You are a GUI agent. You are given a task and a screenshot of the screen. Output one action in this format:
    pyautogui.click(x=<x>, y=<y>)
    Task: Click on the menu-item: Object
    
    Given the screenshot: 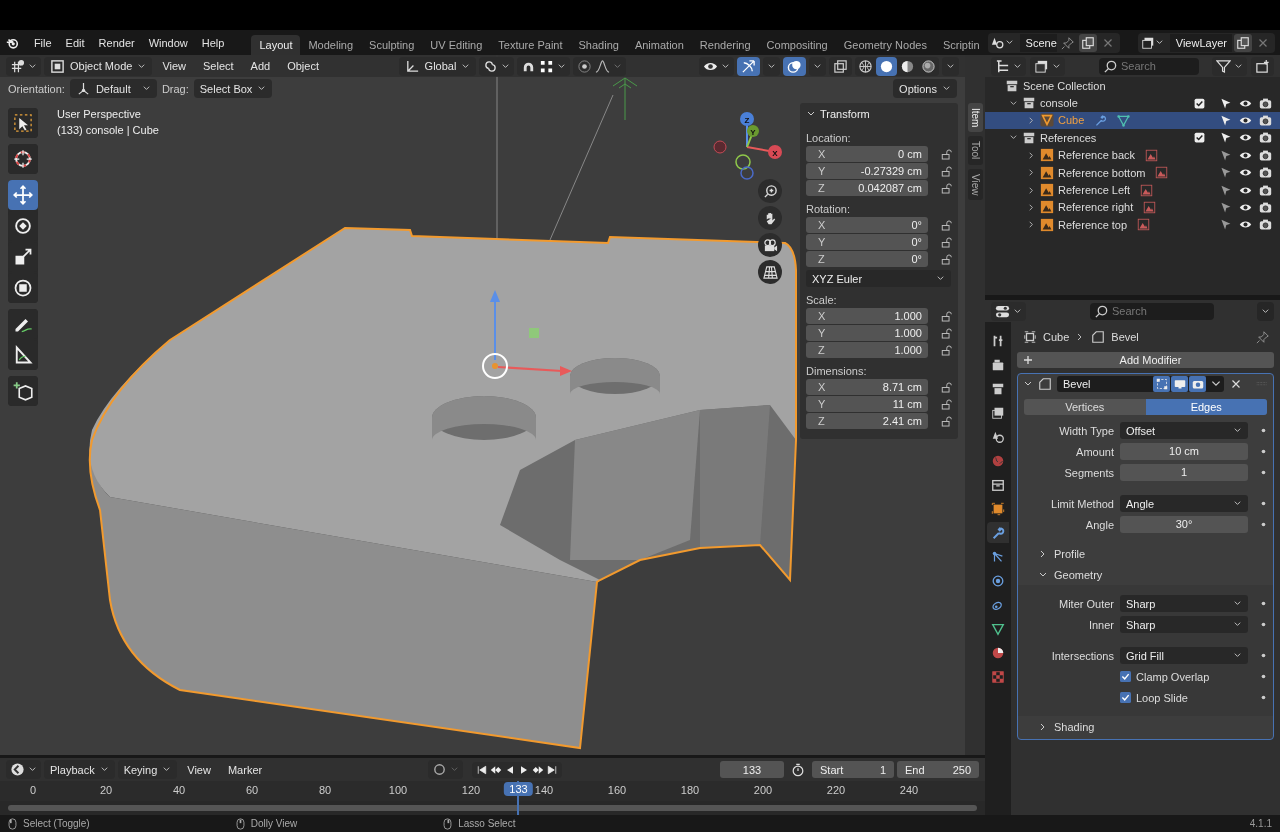 What is the action you would take?
    pyautogui.click(x=303, y=66)
    